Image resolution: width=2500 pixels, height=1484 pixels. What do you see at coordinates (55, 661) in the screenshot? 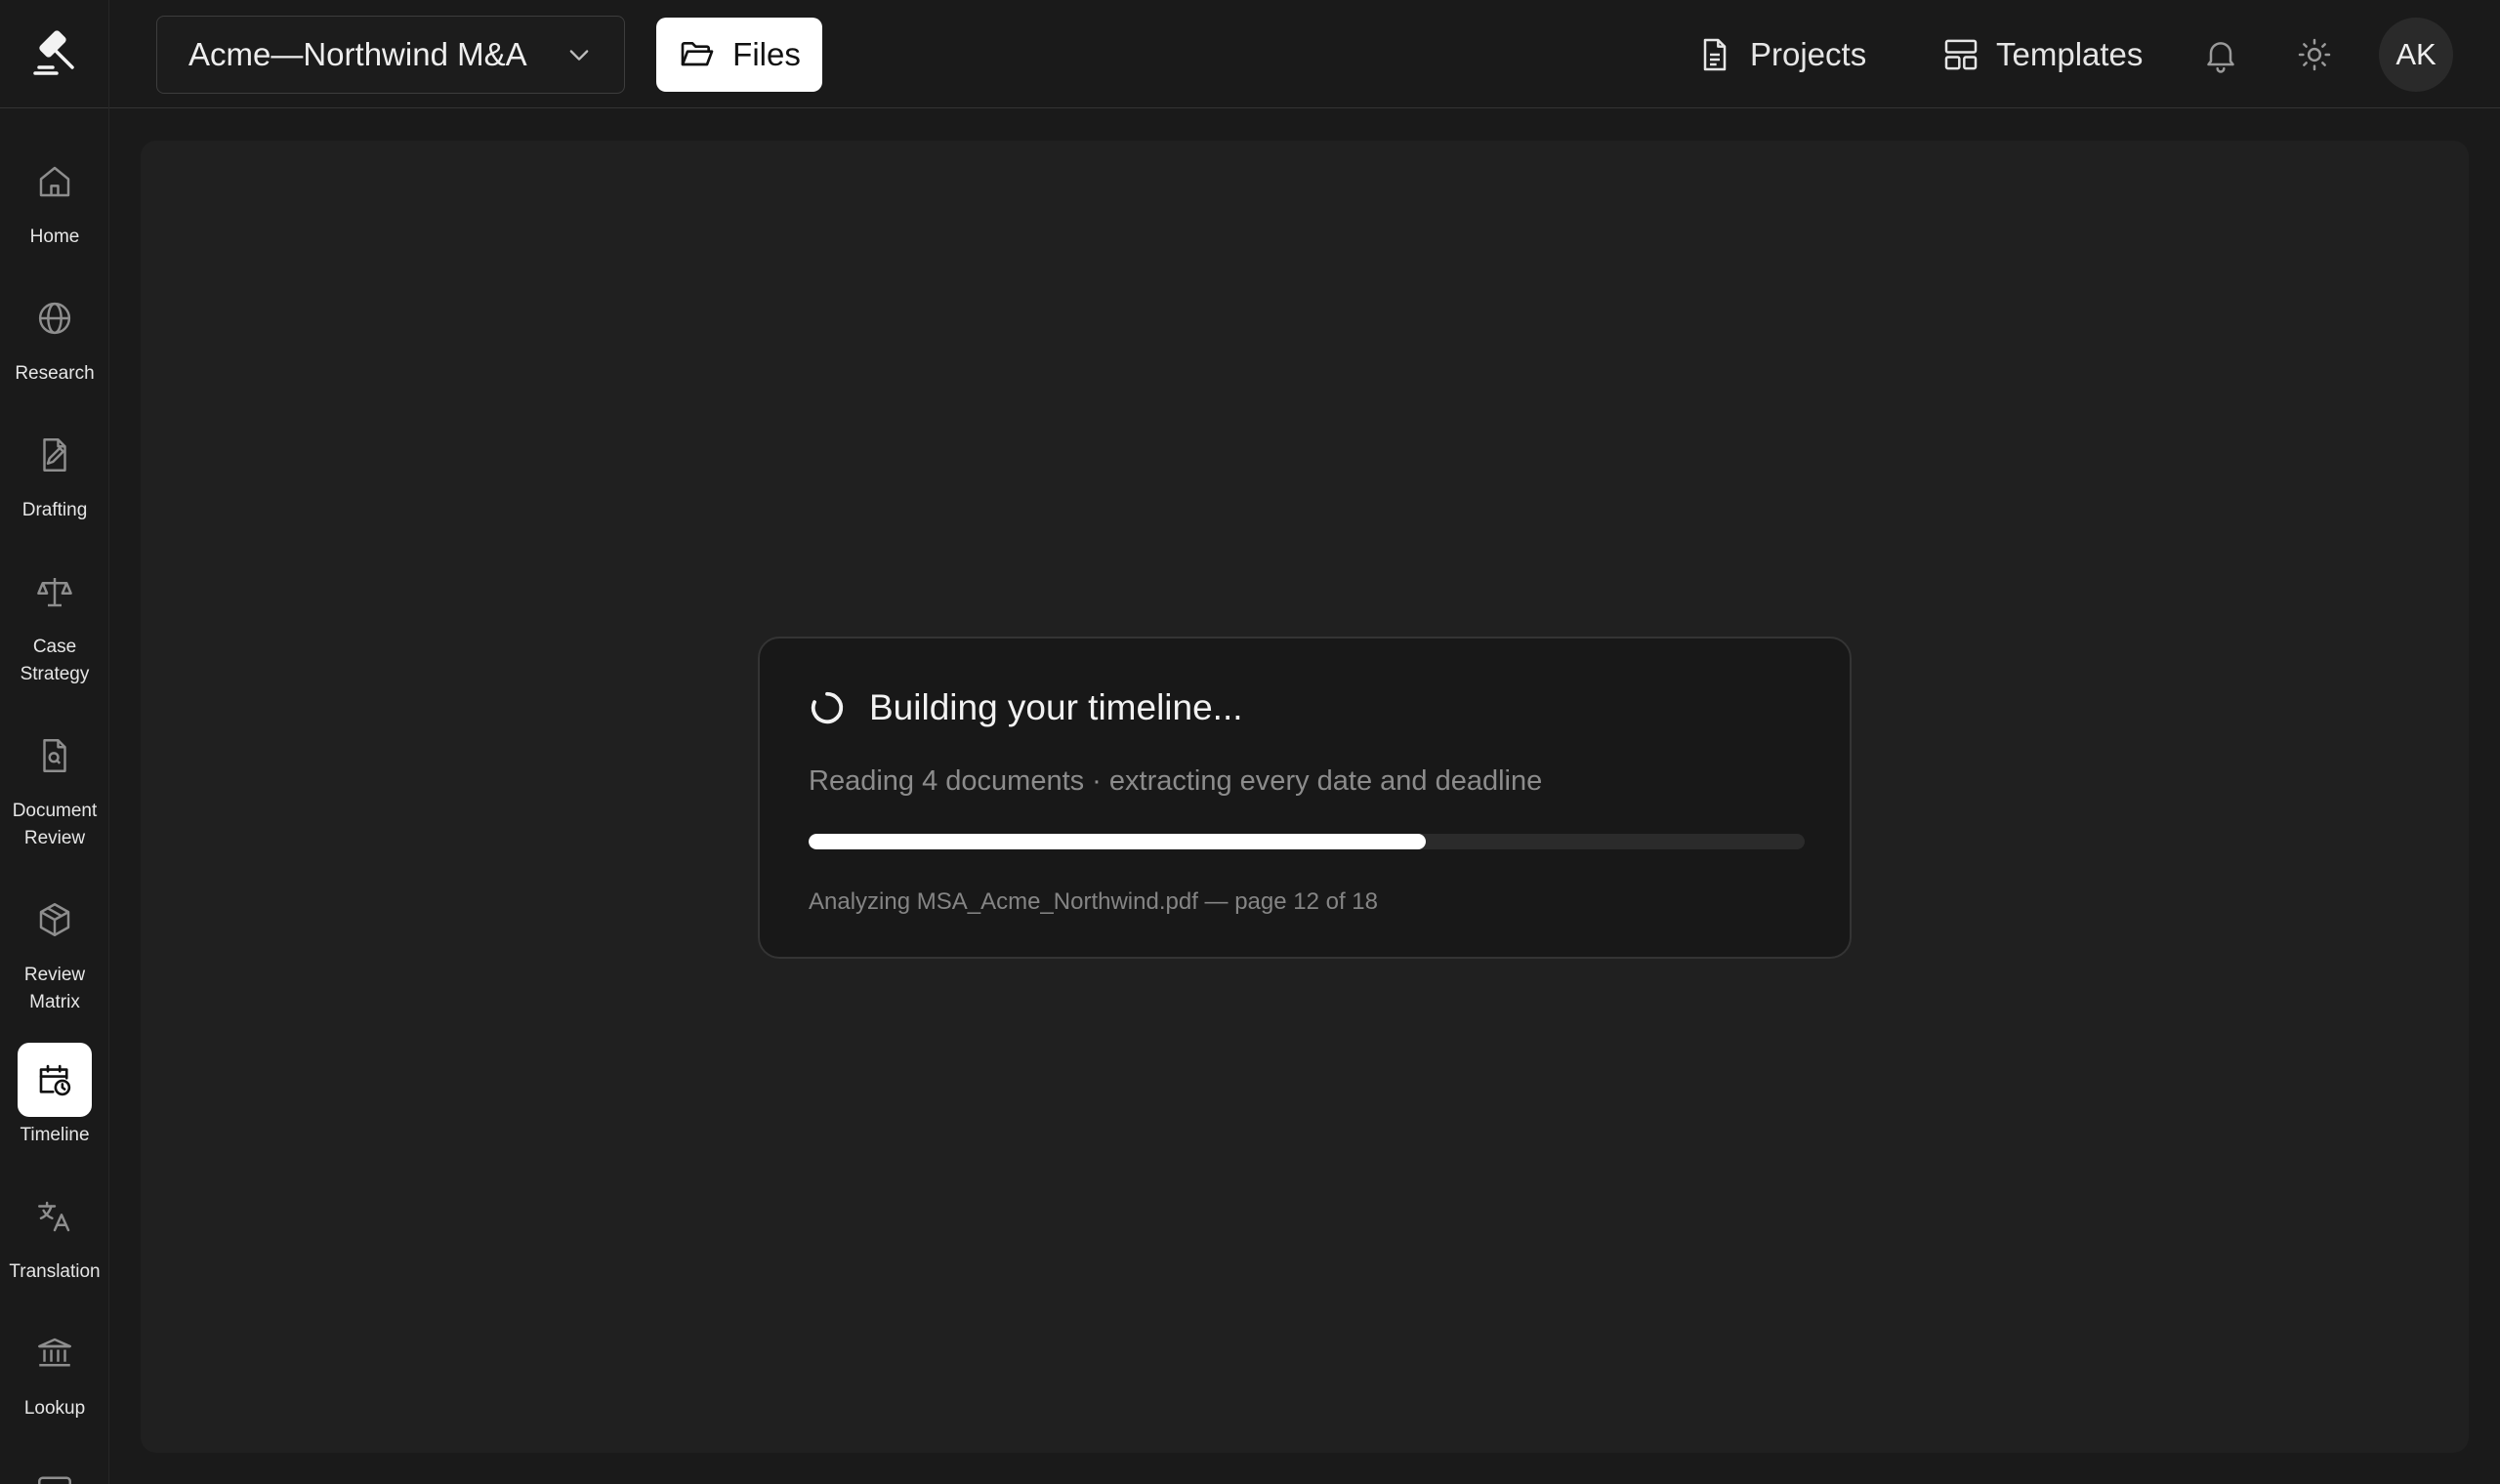
I see `sidebar-item-label: Case Strategy` at bounding box center [55, 661].